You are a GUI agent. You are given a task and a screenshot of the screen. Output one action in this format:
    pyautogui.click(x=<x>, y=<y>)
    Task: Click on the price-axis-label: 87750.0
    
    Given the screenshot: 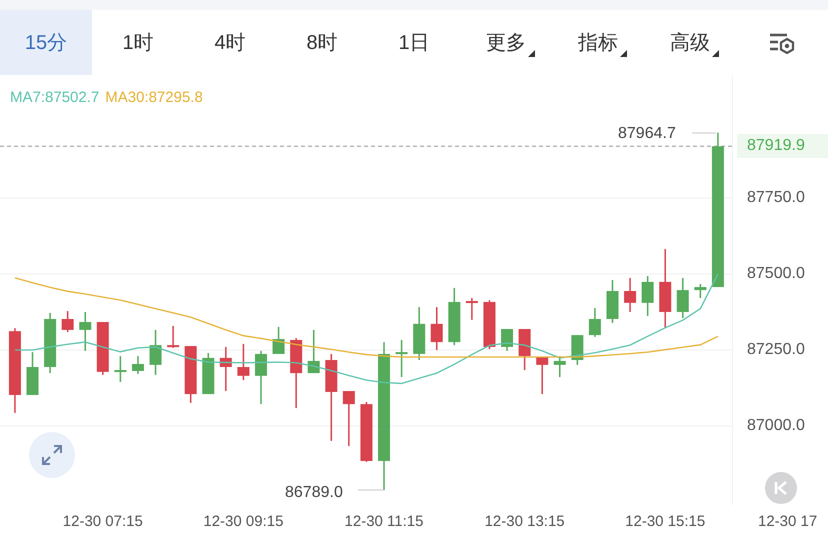 What is the action you would take?
    pyautogui.click(x=776, y=198)
    